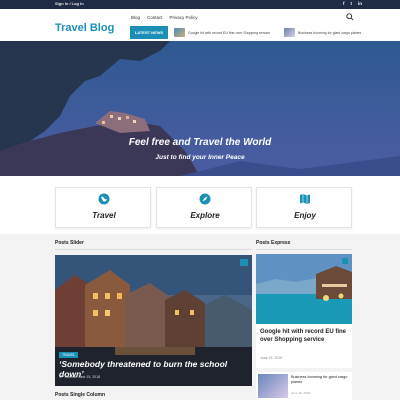 The width and height of the screenshot is (400, 400). I want to click on feature-label: Enjoy, so click(305, 215).